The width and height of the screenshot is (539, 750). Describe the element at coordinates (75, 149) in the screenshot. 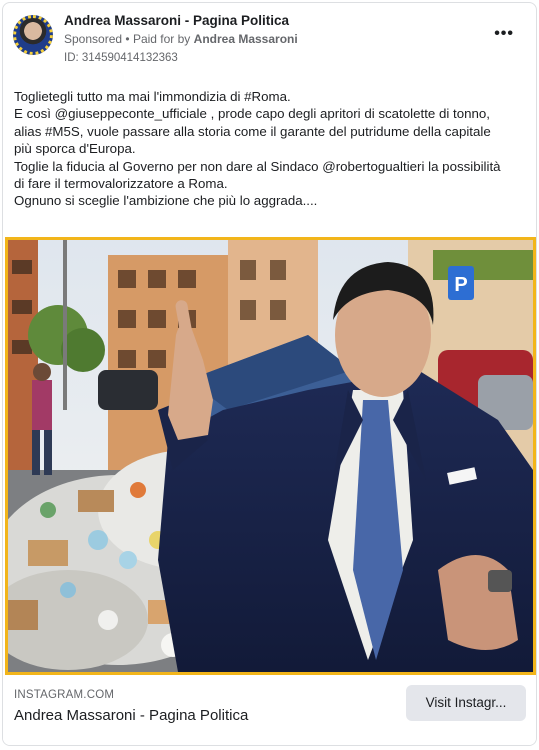

I see `post-line: più sporca d'Europa.` at that location.